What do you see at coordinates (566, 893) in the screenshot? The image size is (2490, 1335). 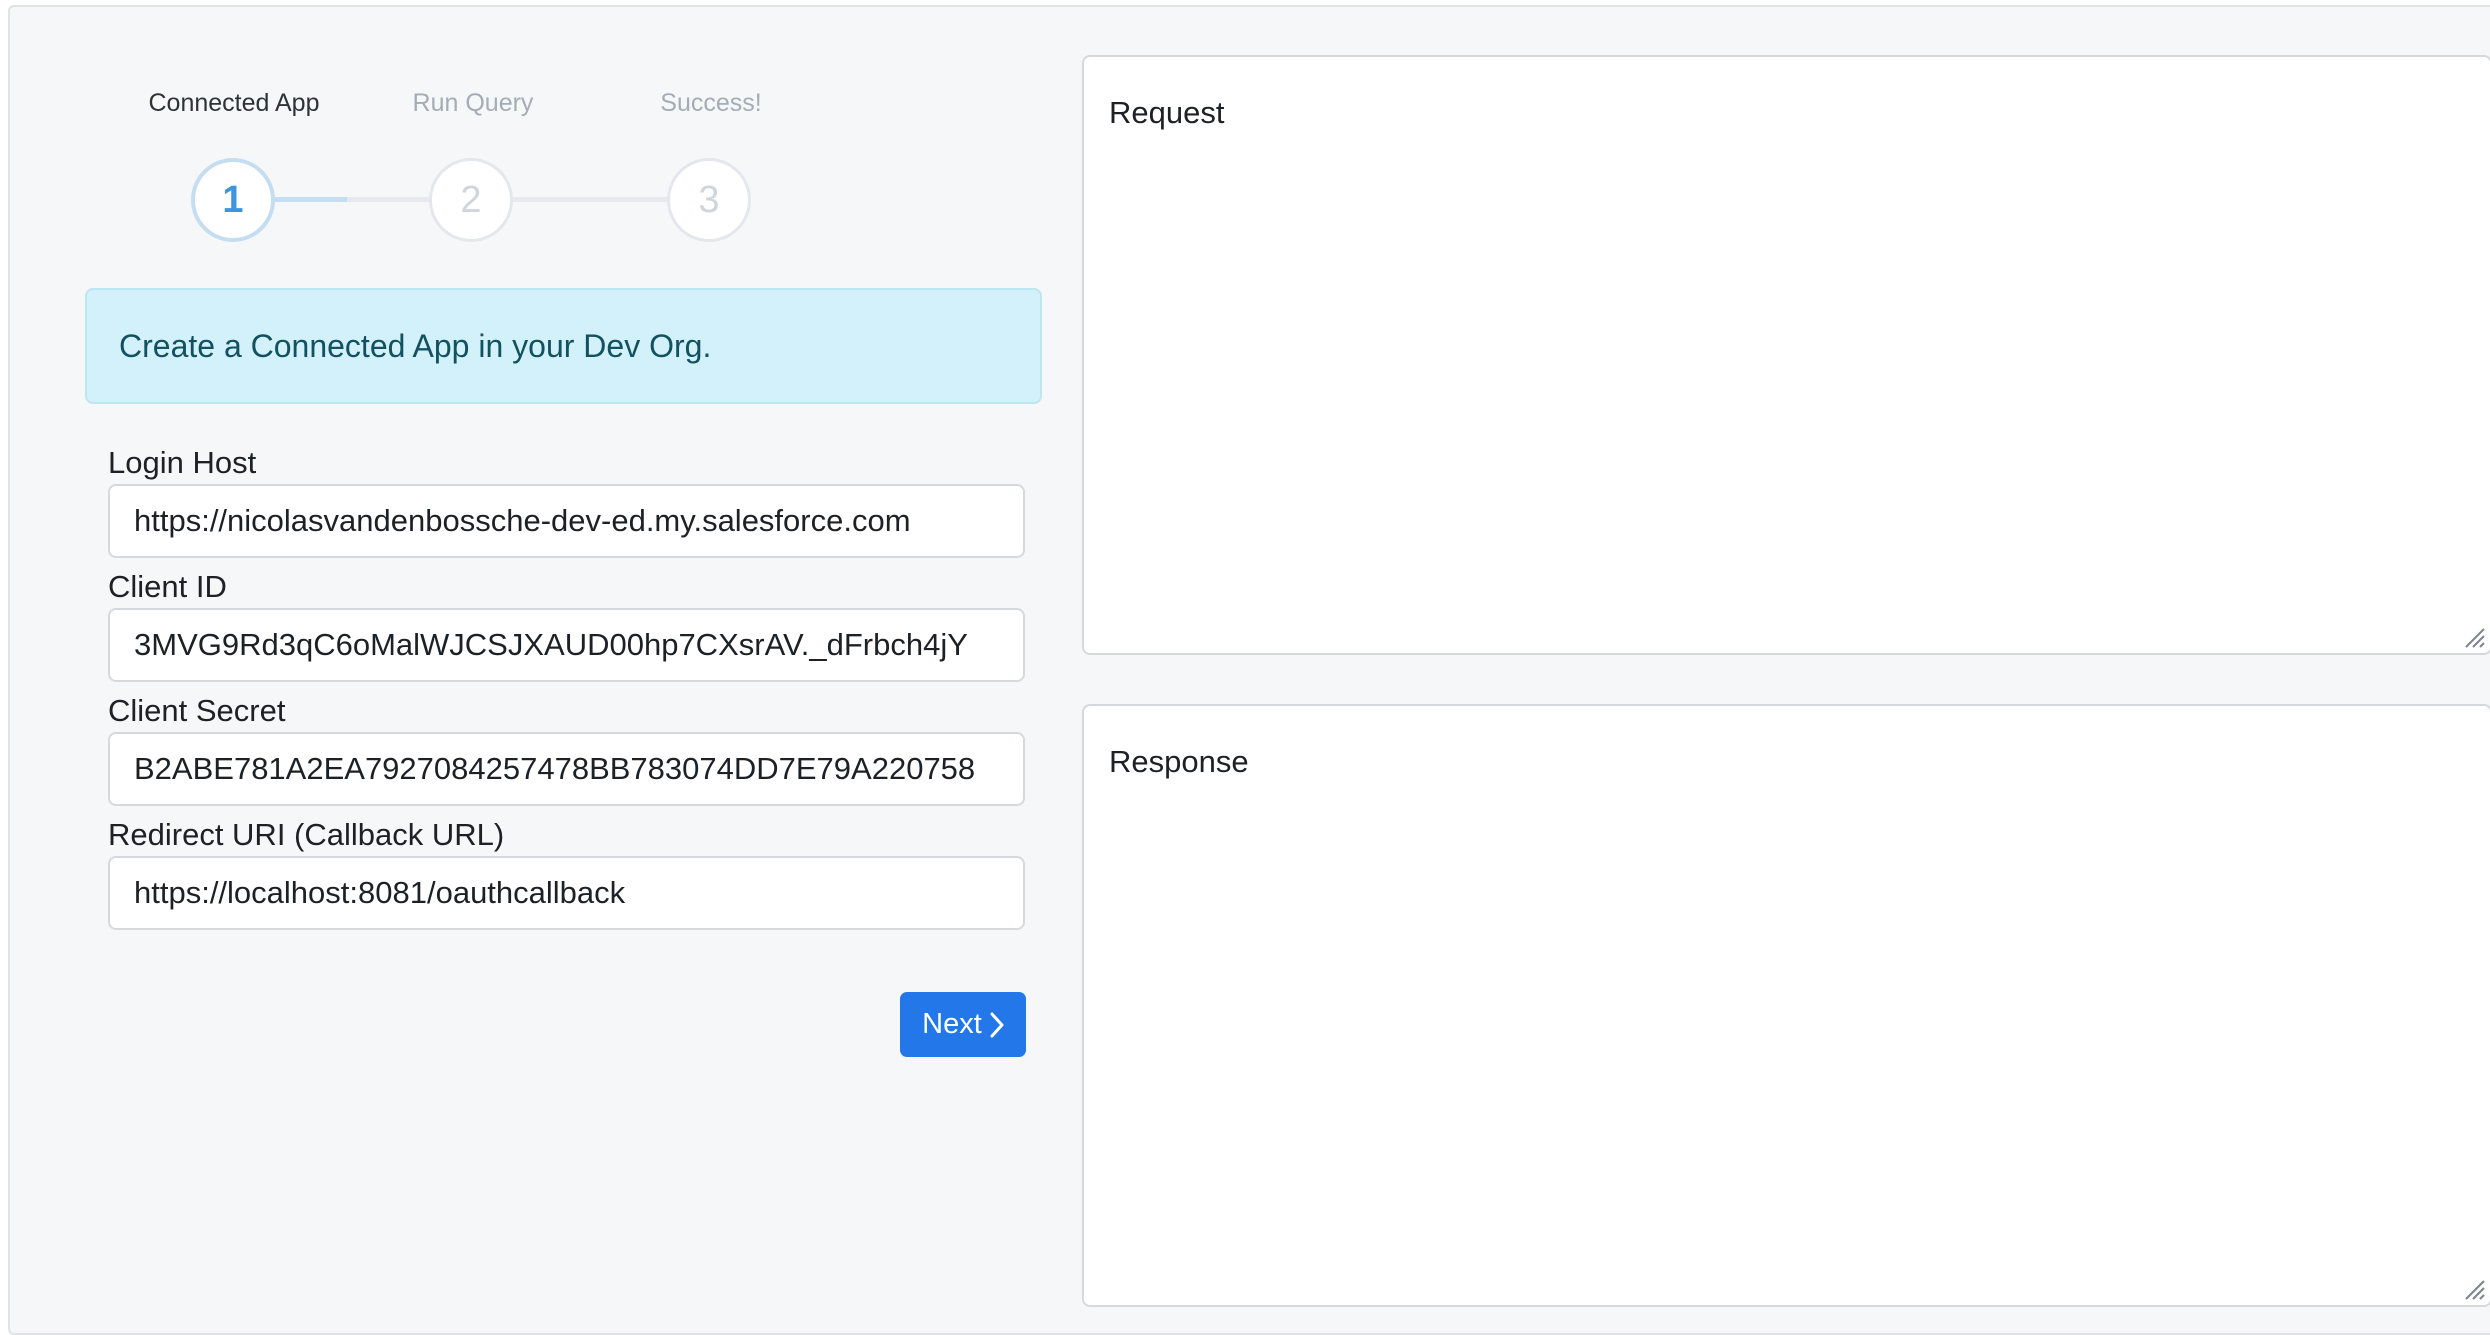 I see `redirect-uri-input` at bounding box center [566, 893].